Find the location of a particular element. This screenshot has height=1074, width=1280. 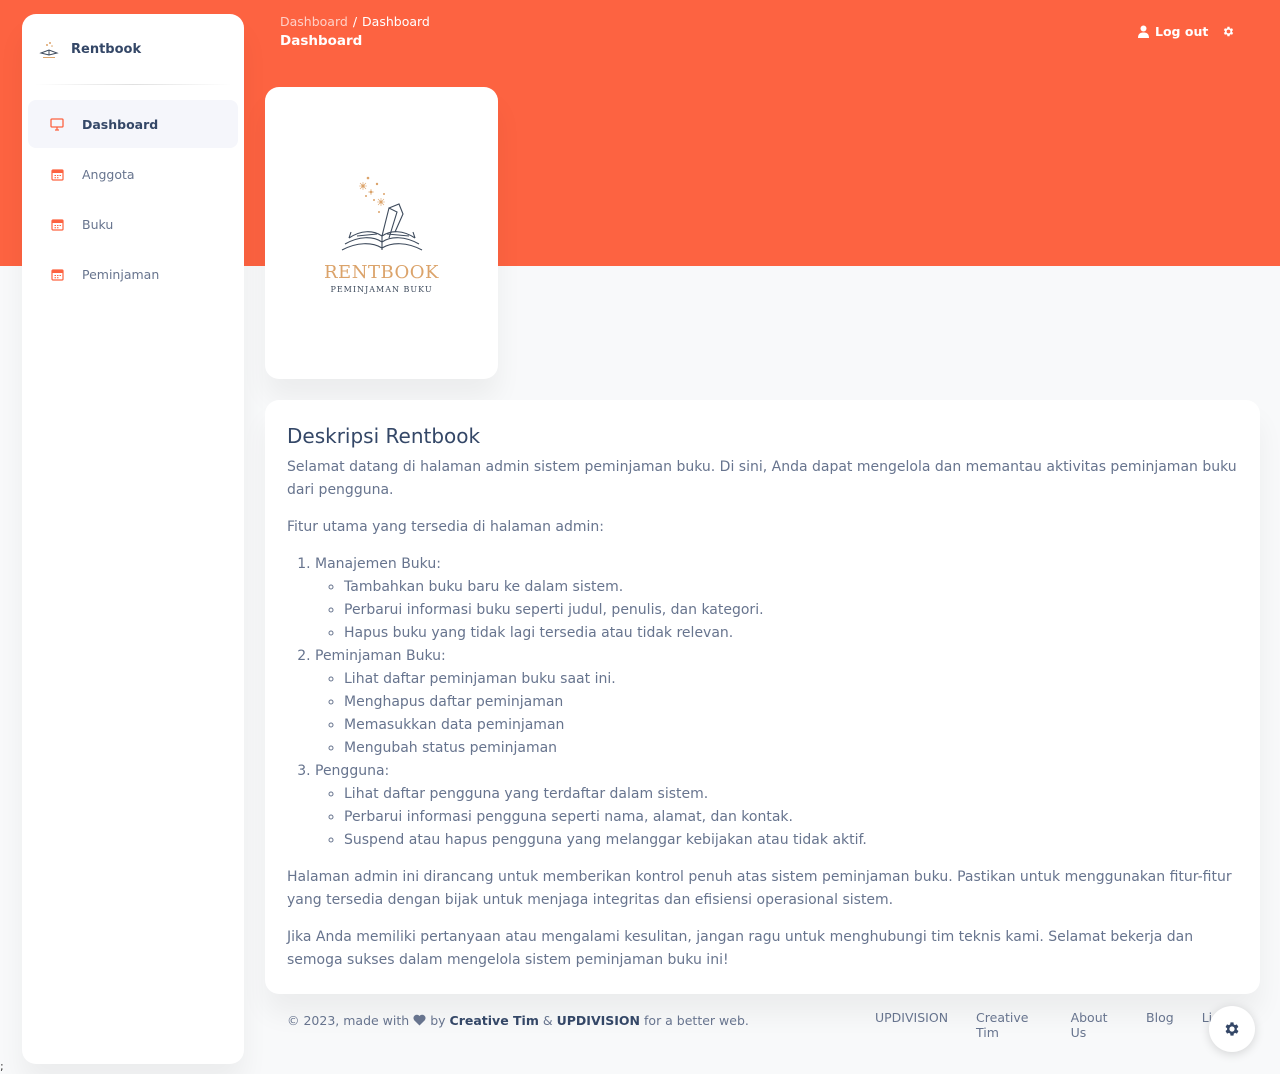

logo-card: RENTBOOK PEMINJAMAN BUKU is located at coordinates (381, 233).